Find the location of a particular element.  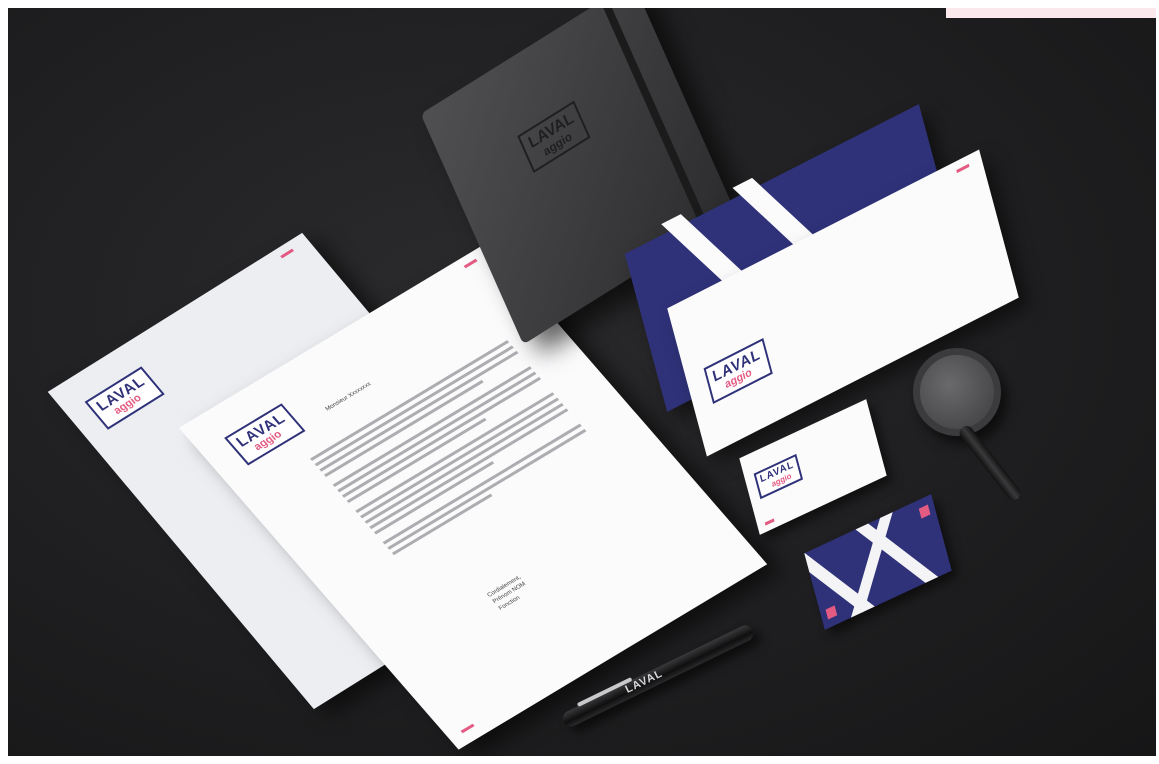

letter-signature: Cordialement, Prénom NOM Fonction is located at coordinates (510, 593).